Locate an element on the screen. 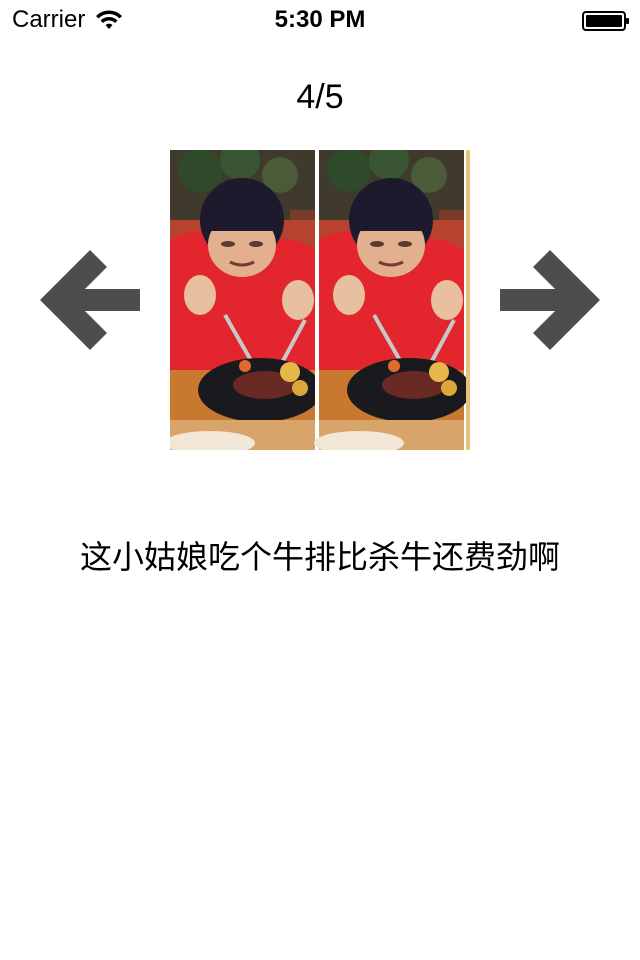  page-counter: 4/5 is located at coordinates (320, 97).